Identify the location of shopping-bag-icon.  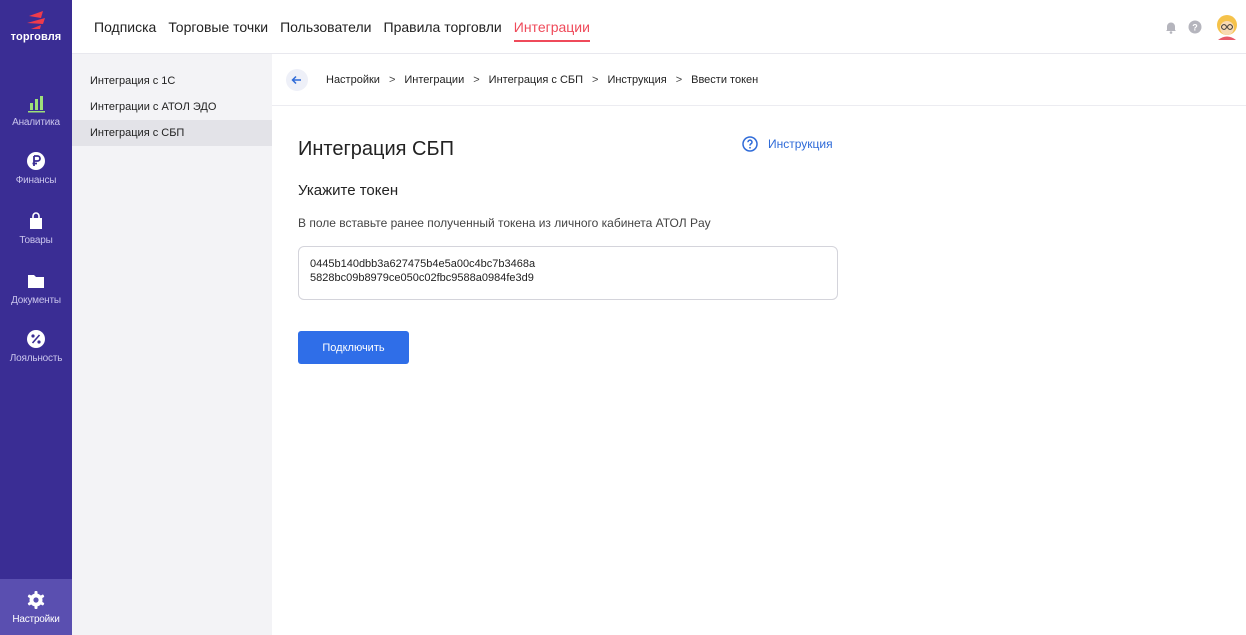
(36, 220).